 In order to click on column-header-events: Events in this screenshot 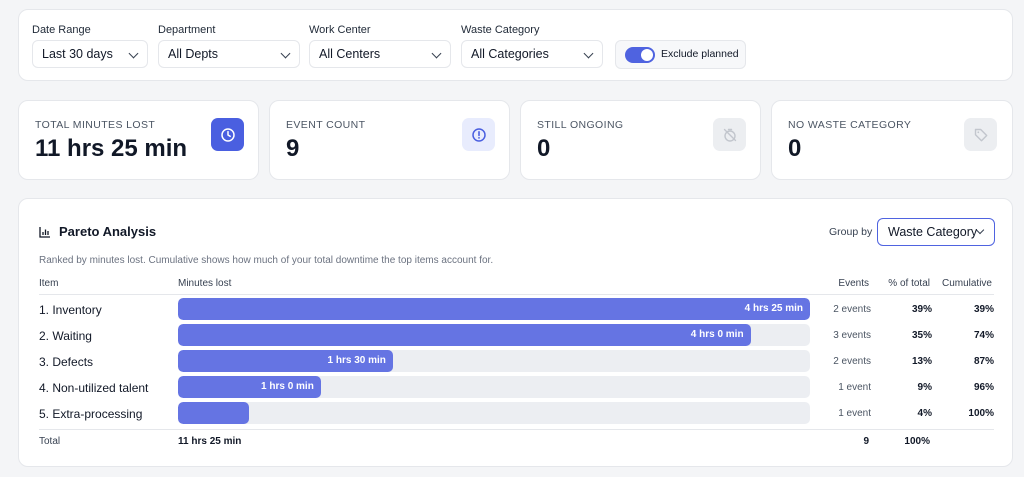, I will do `click(853, 283)`.